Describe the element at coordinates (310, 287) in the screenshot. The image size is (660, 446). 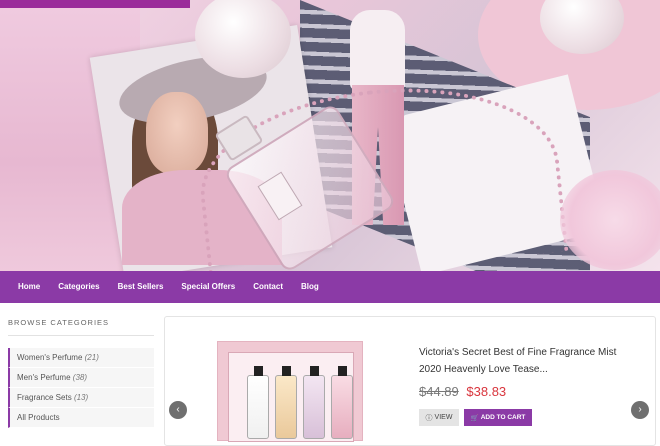
I see `nav-blog: Blog` at that location.